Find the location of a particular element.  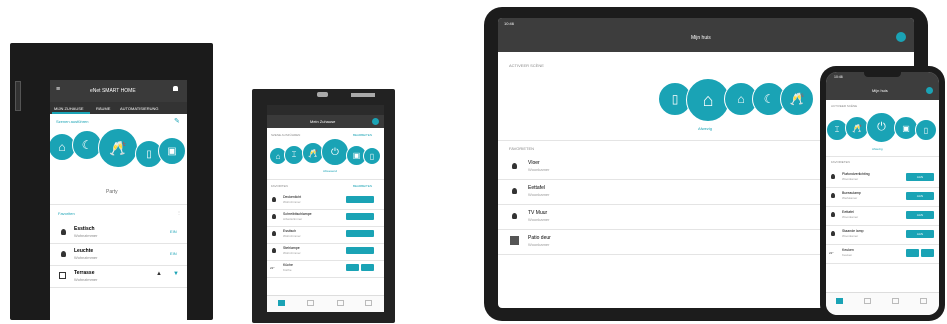

chevron-down-icon: ▼ is located at coordinates (176, 274).